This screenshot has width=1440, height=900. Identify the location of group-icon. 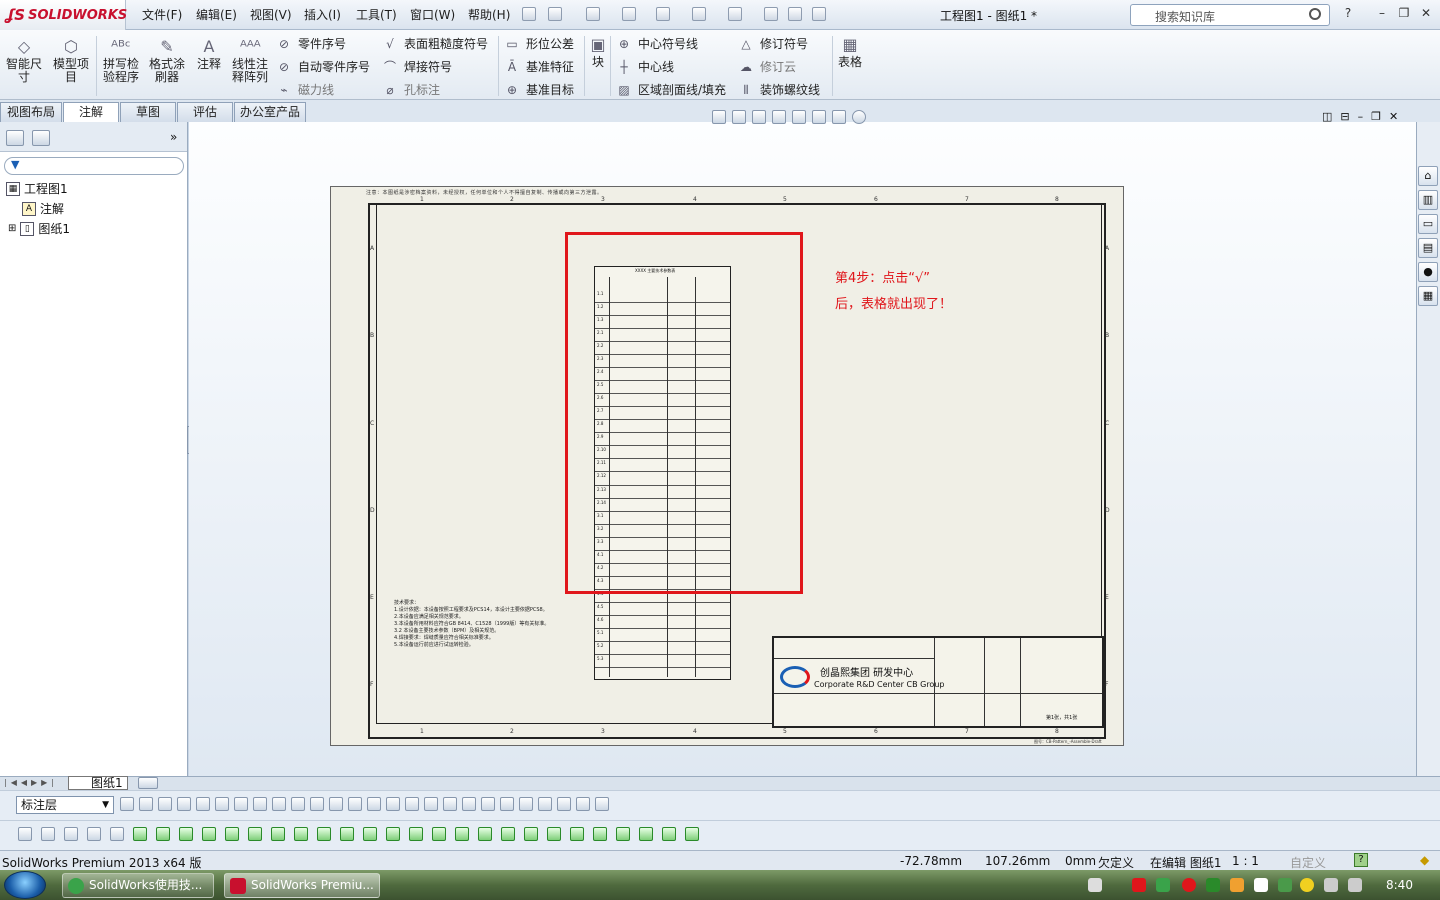
(298, 804).